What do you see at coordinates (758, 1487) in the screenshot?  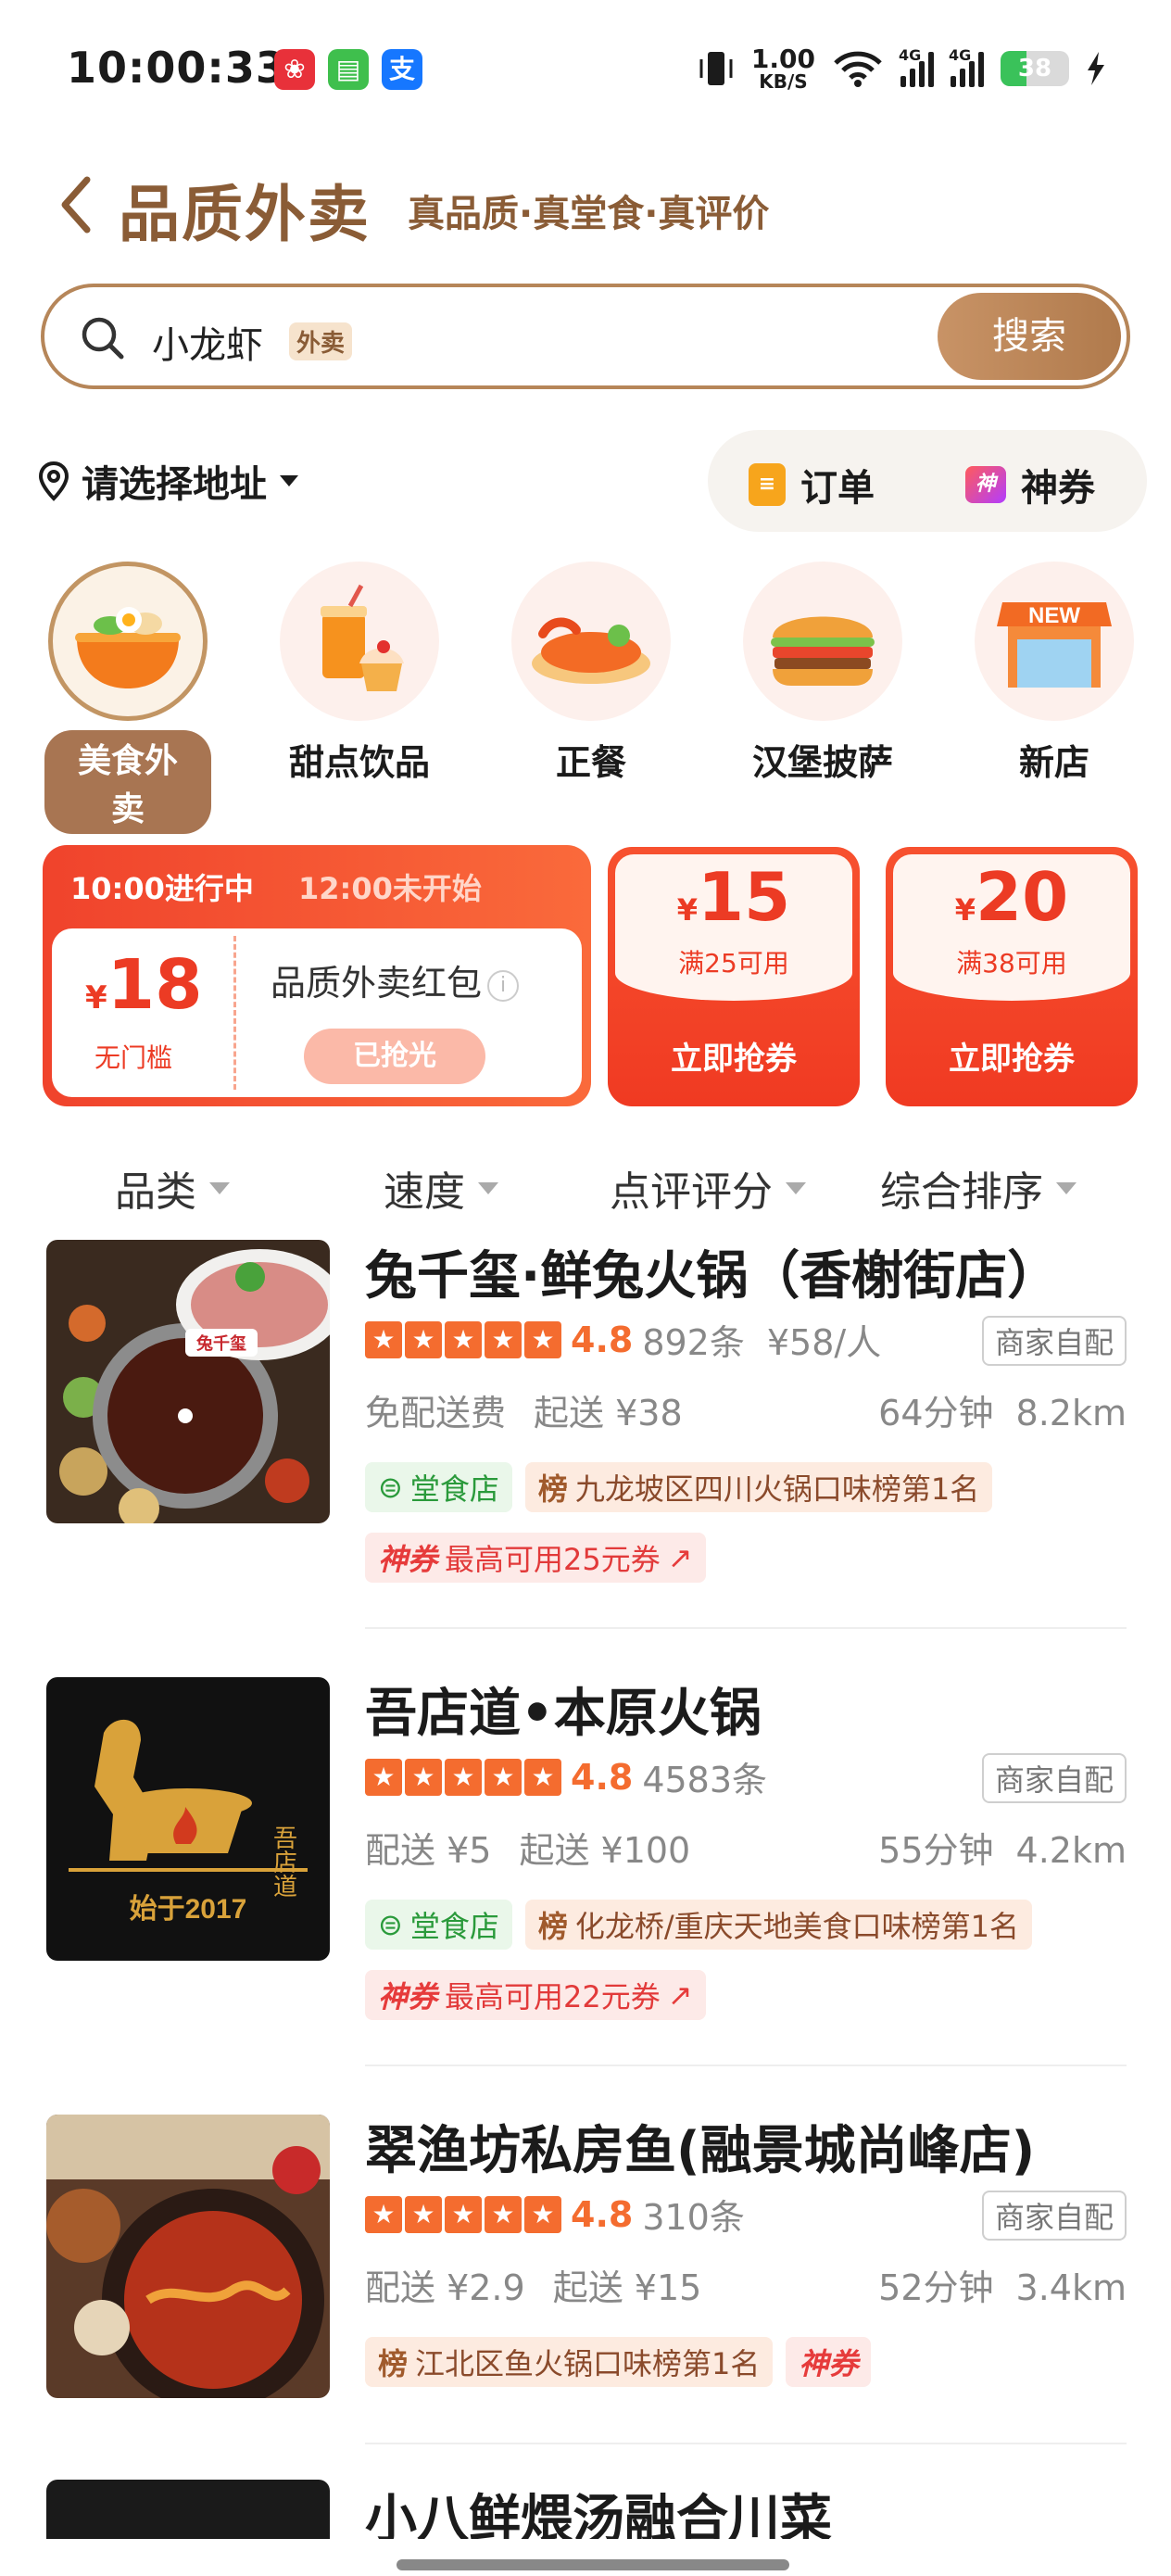 I see `ranking-tag: 榜九龙坡区四川火锅口味榜第1名` at bounding box center [758, 1487].